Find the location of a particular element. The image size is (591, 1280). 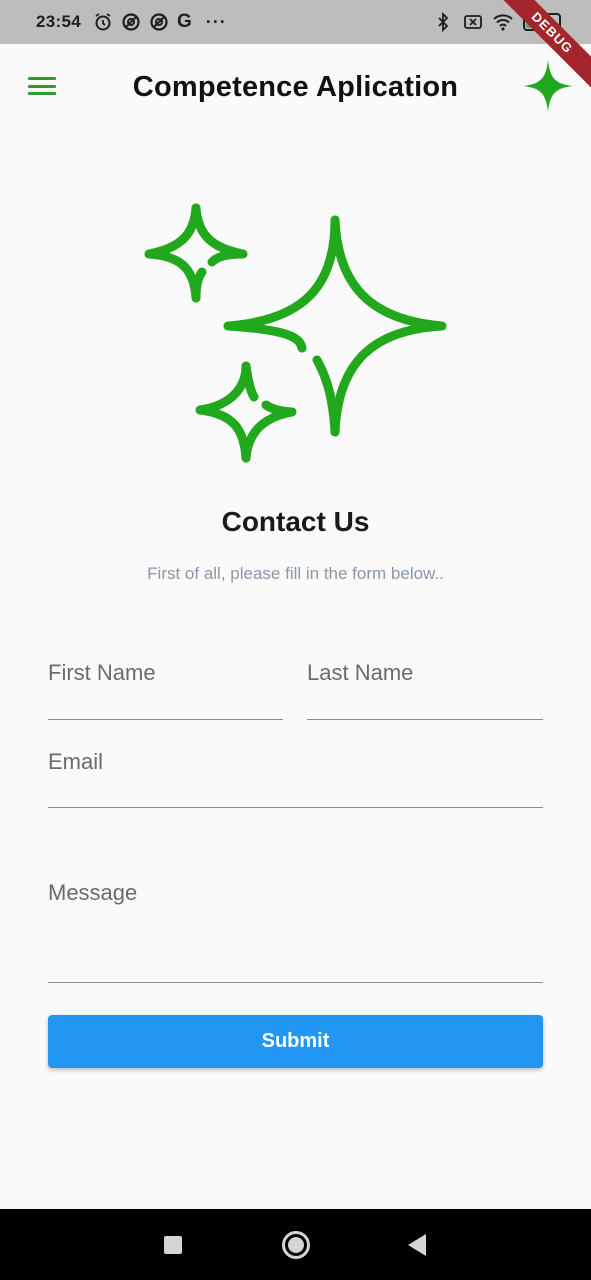

email-input is located at coordinates (295, 761).